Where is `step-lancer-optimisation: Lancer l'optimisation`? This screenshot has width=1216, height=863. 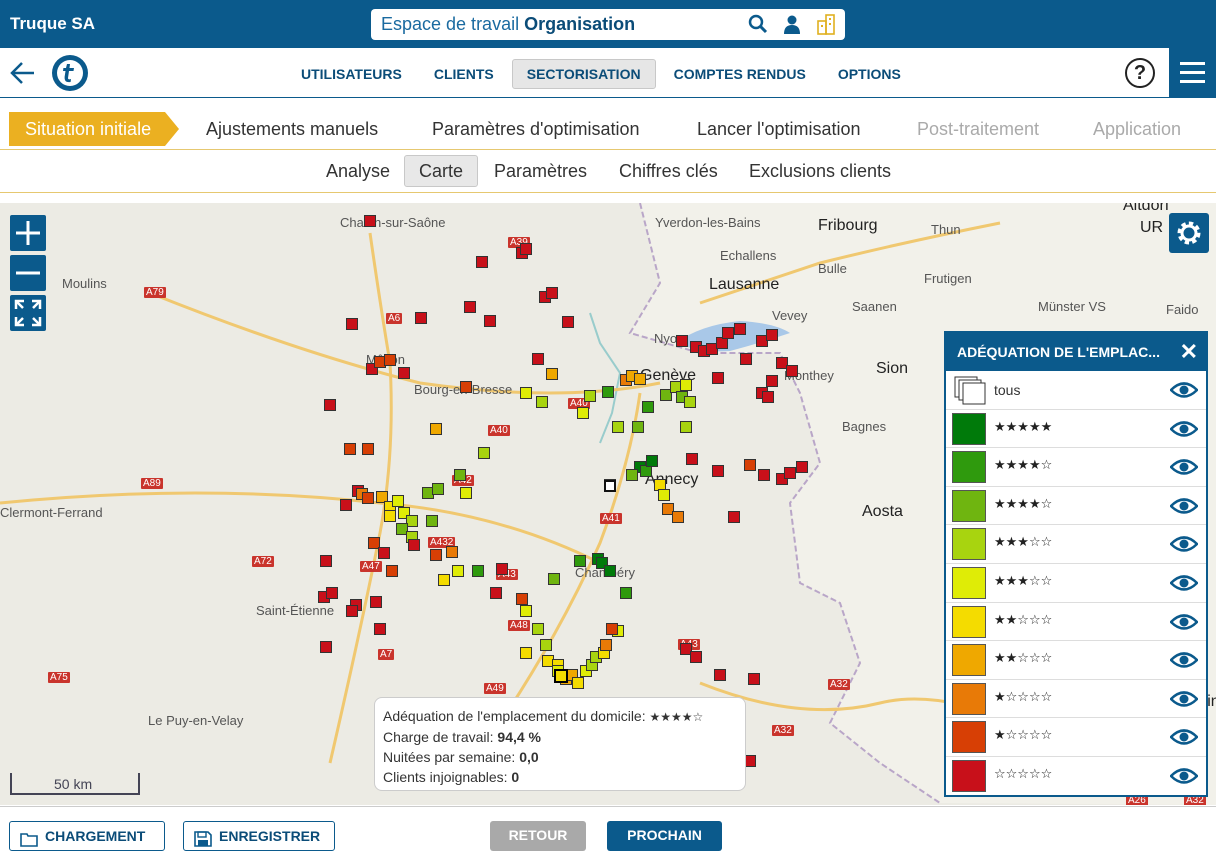
step-lancer-optimisation: Lancer l'optimisation is located at coordinates (779, 129).